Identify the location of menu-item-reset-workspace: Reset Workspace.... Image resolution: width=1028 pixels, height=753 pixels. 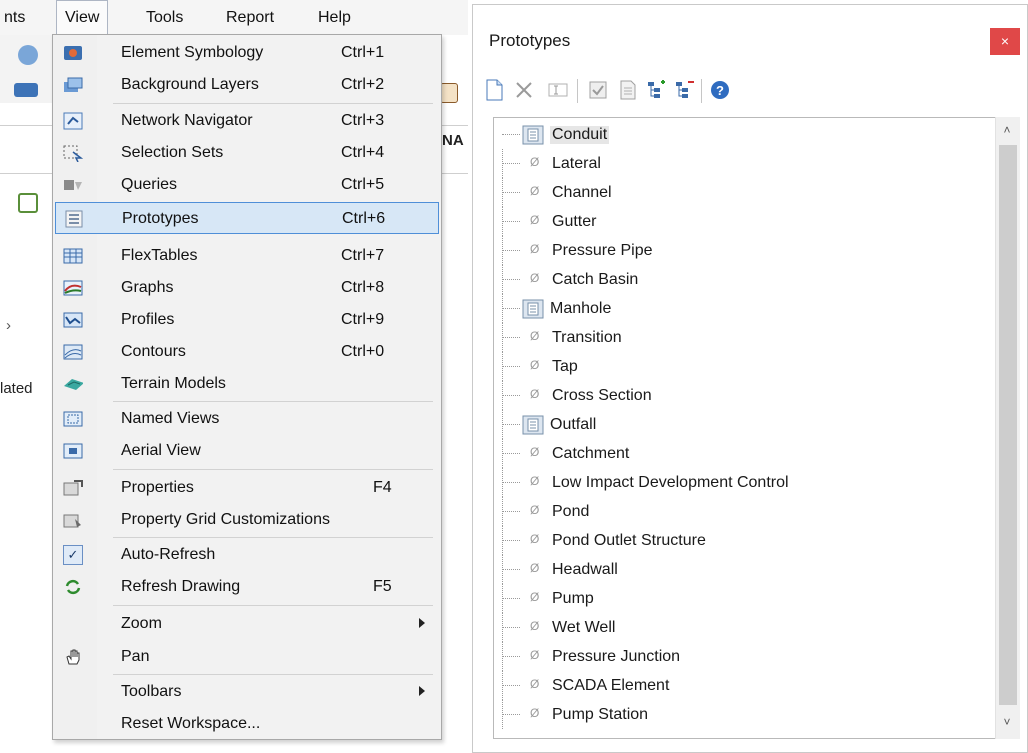
(247, 724).